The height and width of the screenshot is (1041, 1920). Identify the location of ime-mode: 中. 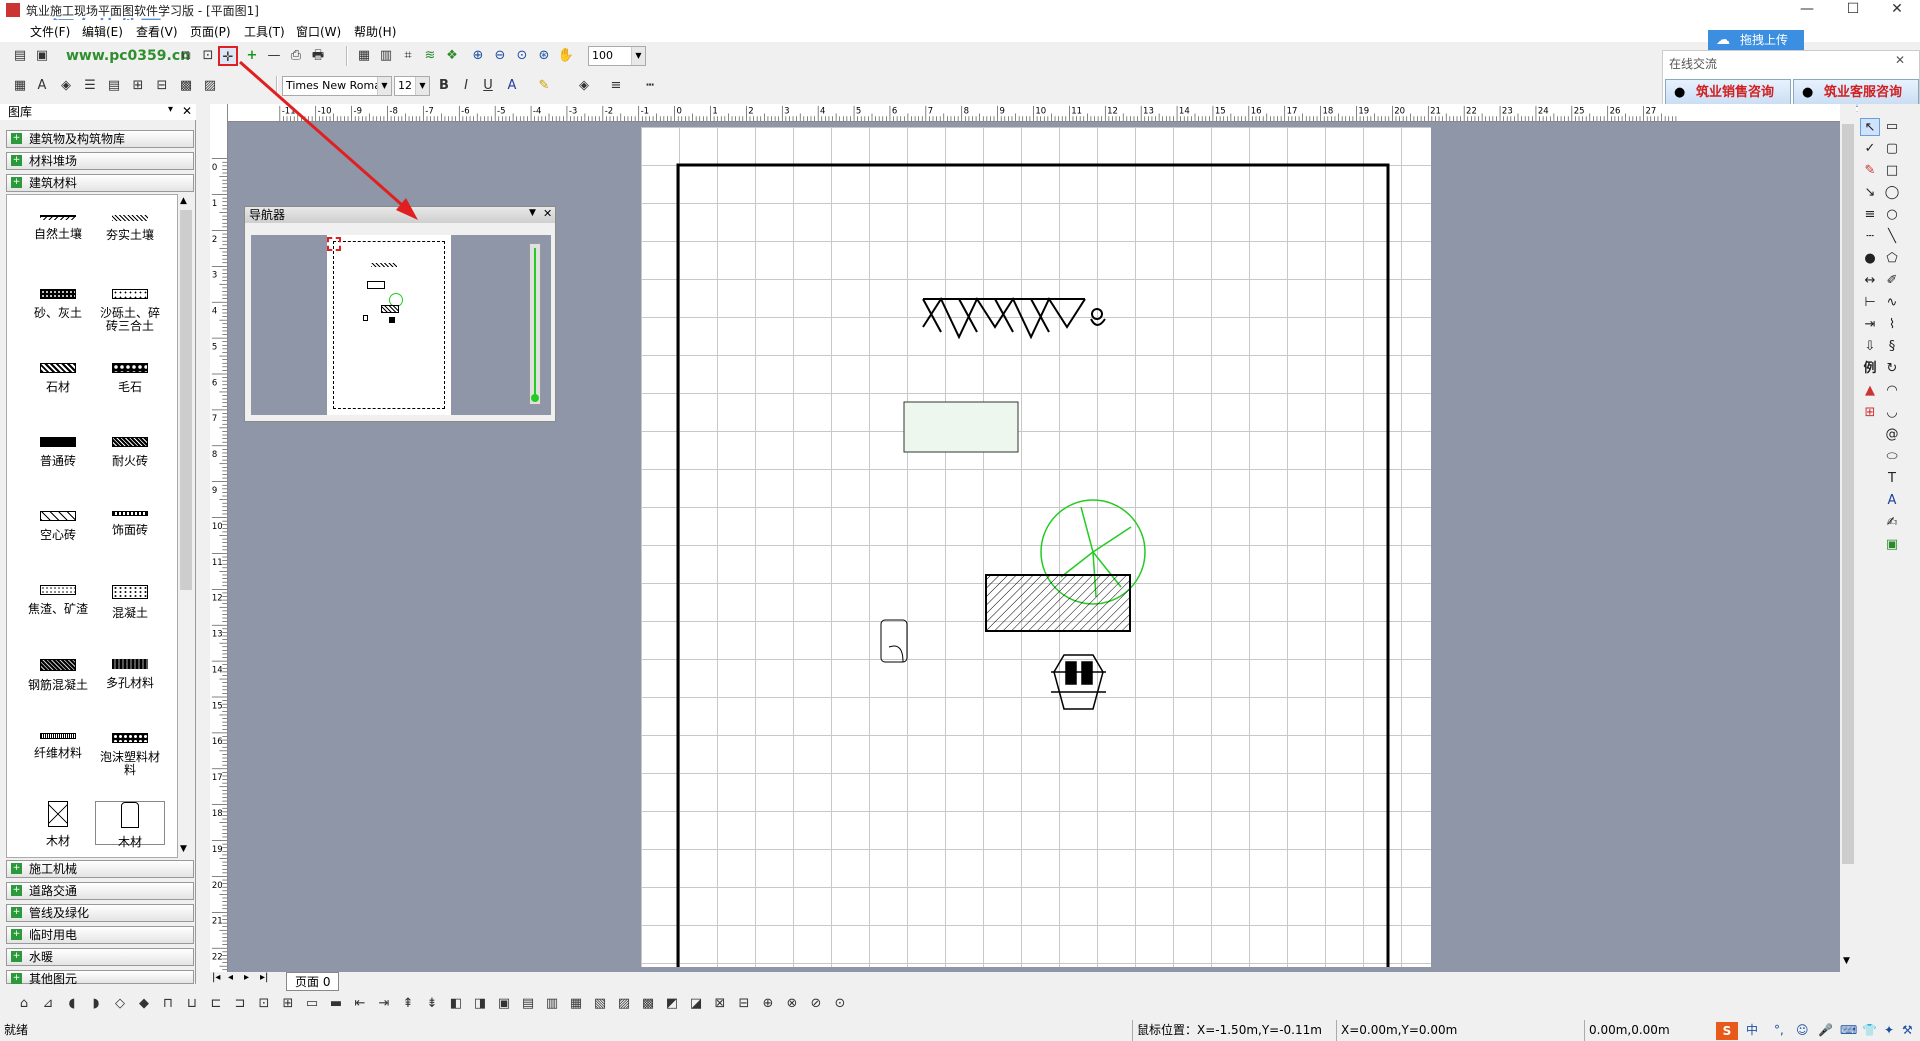
(1752, 1030).